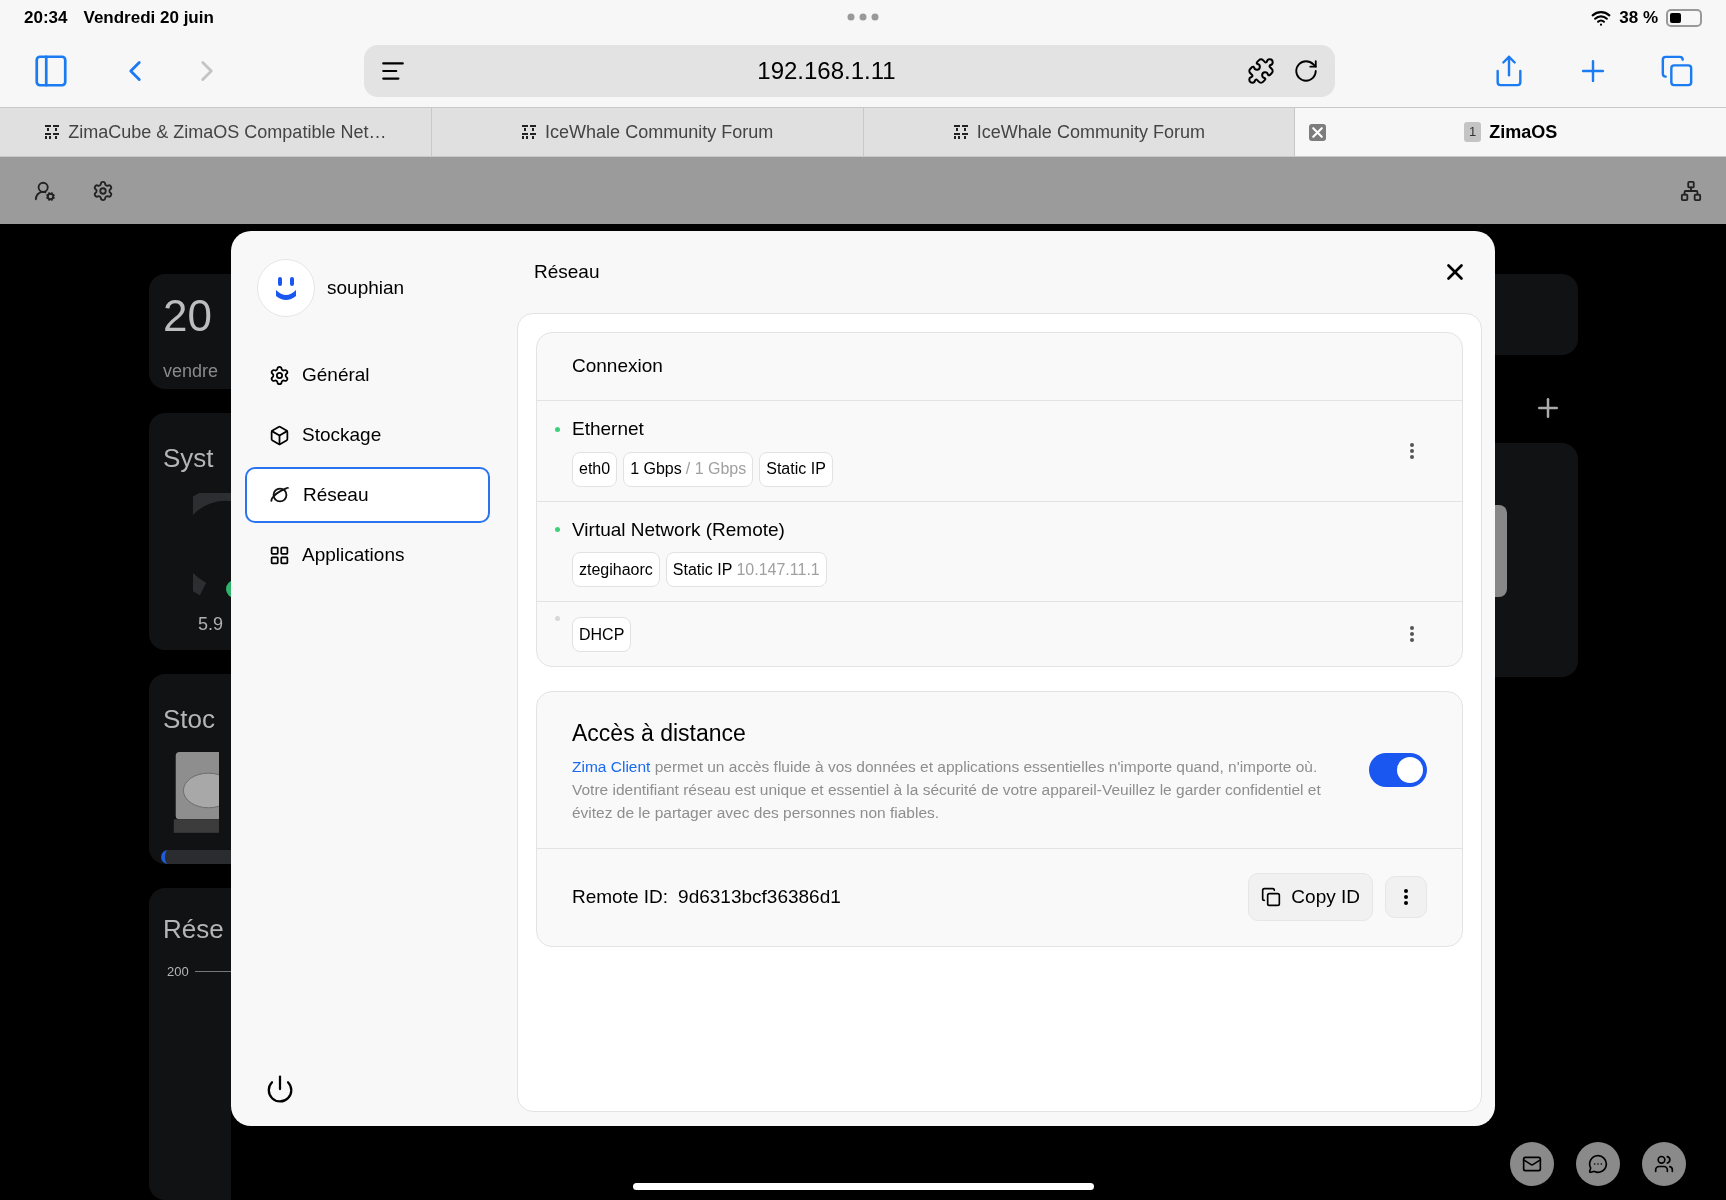 The height and width of the screenshot is (1200, 1726). What do you see at coordinates (1261, 71) in the screenshot?
I see `extension-icon` at bounding box center [1261, 71].